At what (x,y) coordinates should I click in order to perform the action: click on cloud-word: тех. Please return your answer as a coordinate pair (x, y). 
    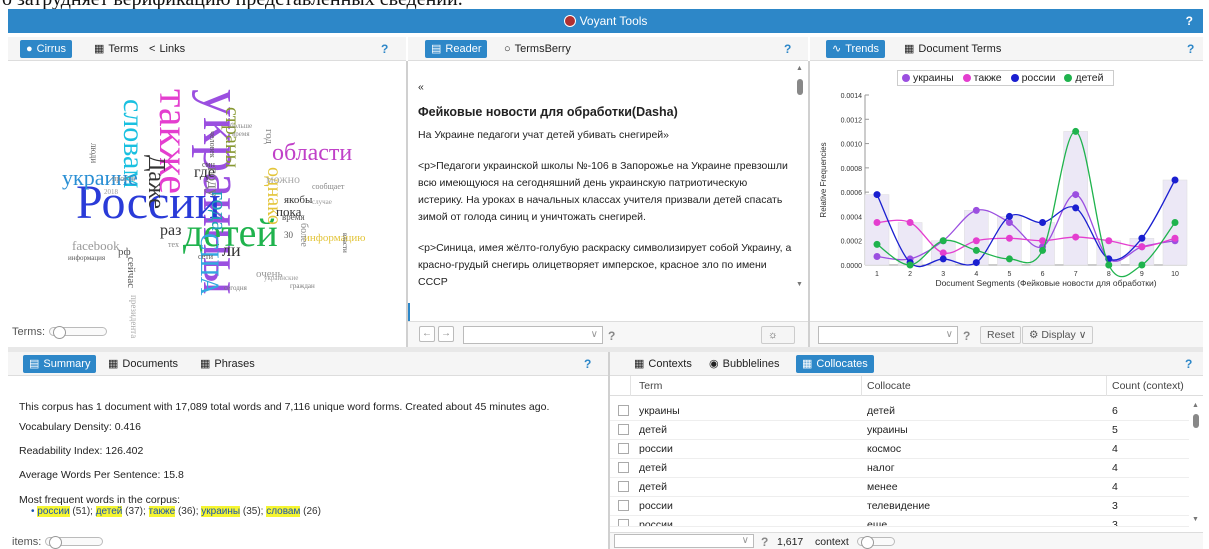
    Looking at the image, I should click on (173, 245).